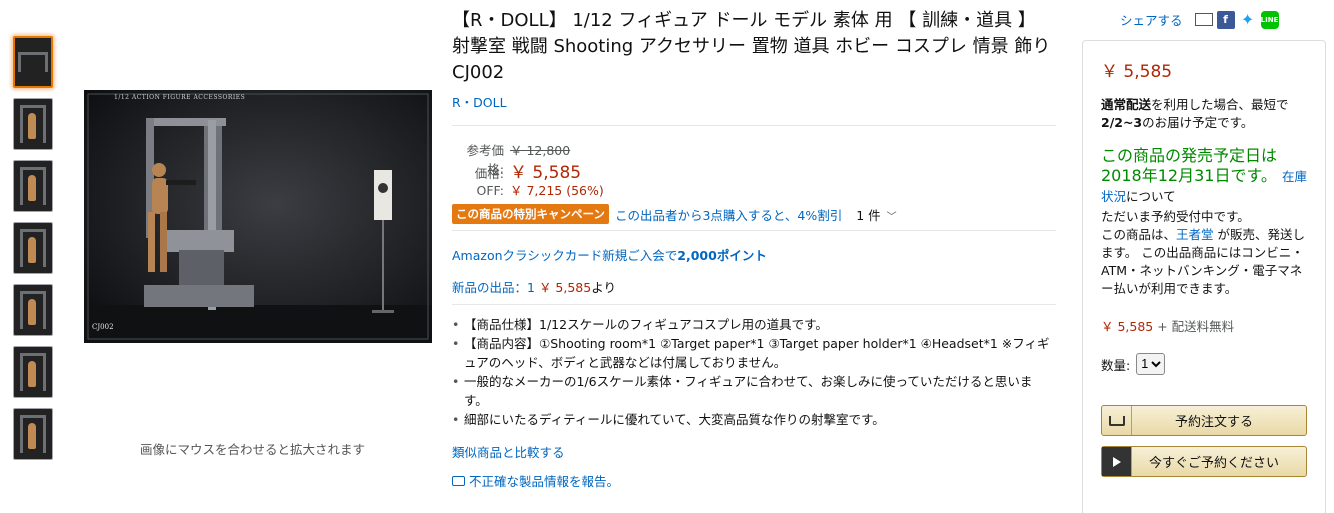 The height and width of the screenshot is (513, 1334). What do you see at coordinates (722, 255) in the screenshot?
I see `card-offer-points: 2,000ポイント` at bounding box center [722, 255].